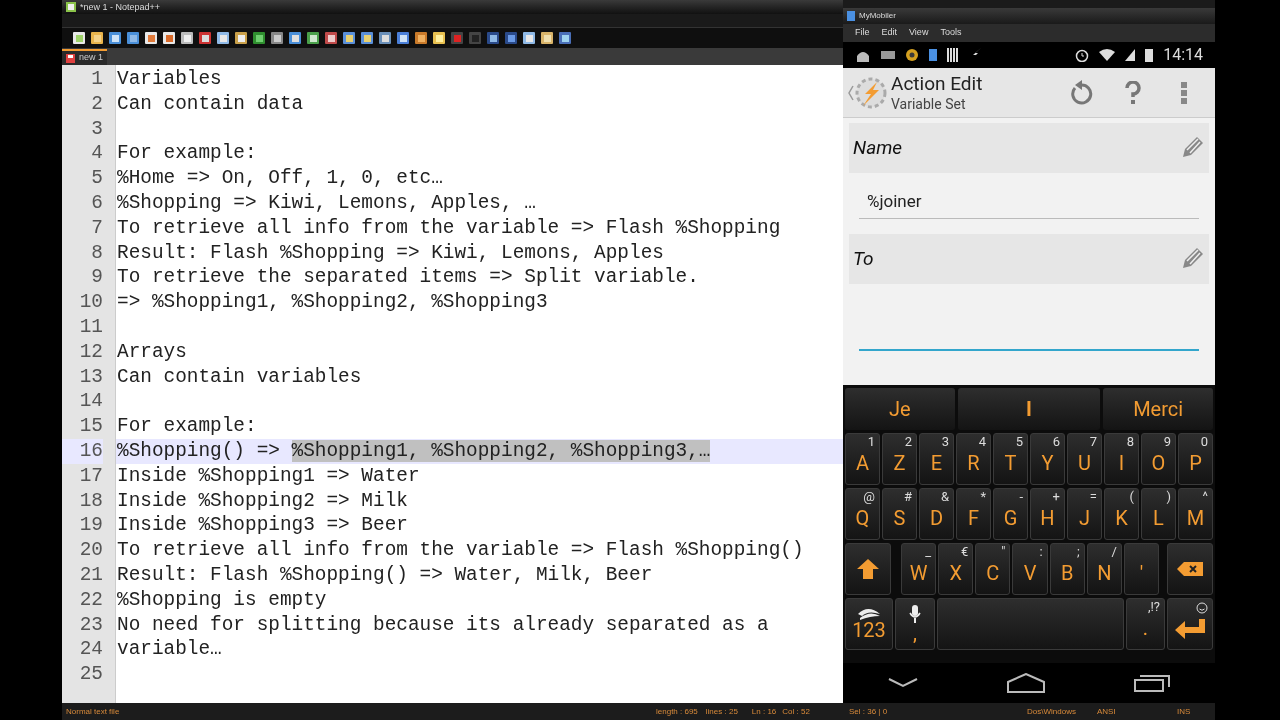  Describe the element at coordinates (239, 376) in the screenshot. I see `code-text: Can contain variables` at that location.